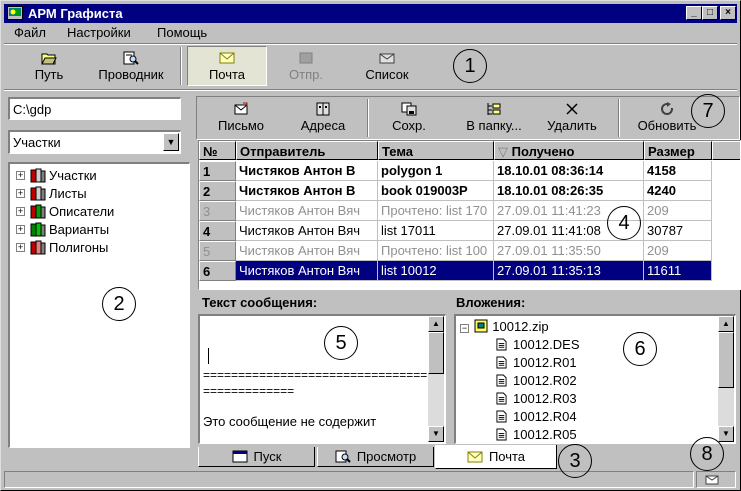 The width and height of the screenshot is (741, 491). I want to click on arrow-up-icon: ▲, so click(726, 323).